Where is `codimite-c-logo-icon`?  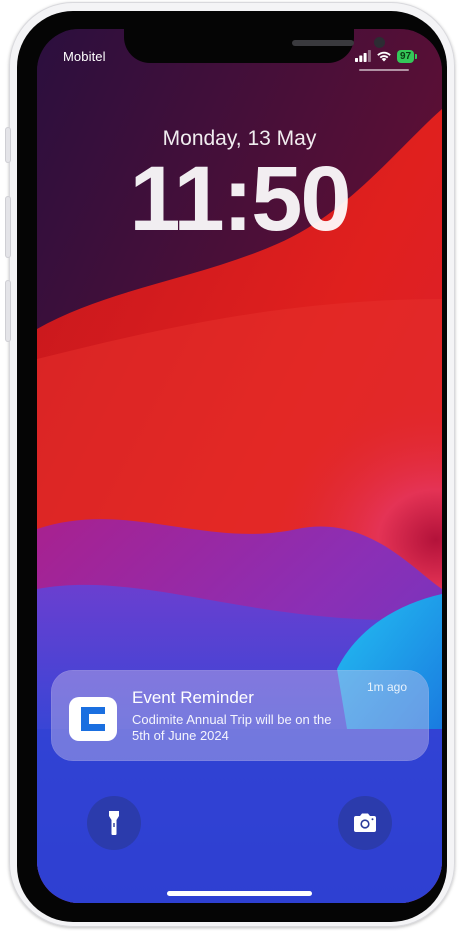
codimite-c-logo-icon is located at coordinates (93, 719).